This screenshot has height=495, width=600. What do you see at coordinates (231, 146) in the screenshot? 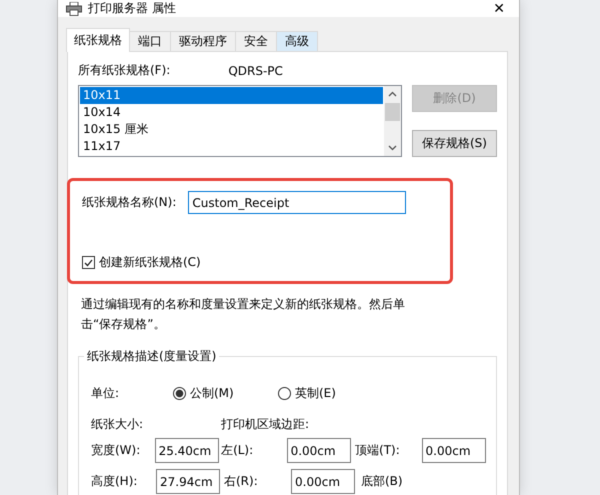
I see `list-item: 11x17` at bounding box center [231, 146].